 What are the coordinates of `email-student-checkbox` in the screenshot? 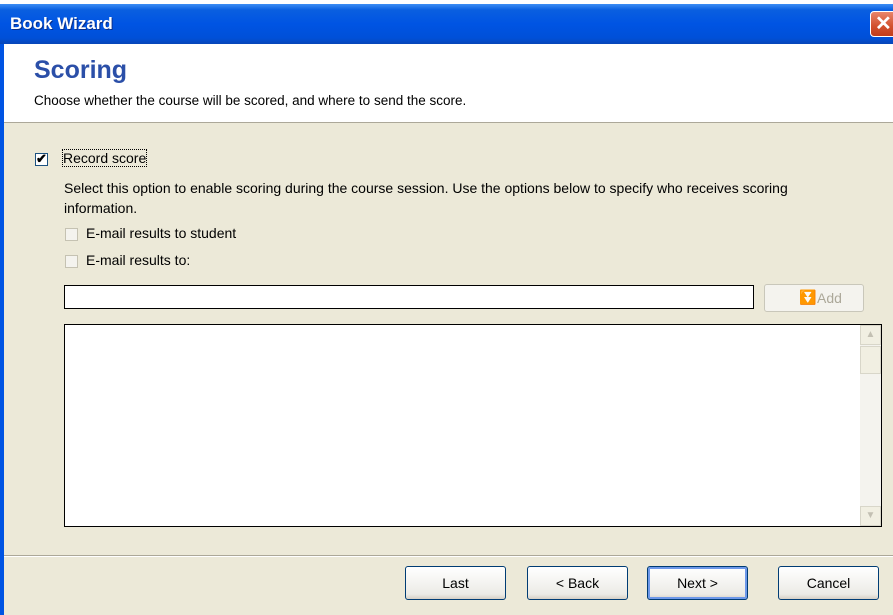 It's located at (71, 234).